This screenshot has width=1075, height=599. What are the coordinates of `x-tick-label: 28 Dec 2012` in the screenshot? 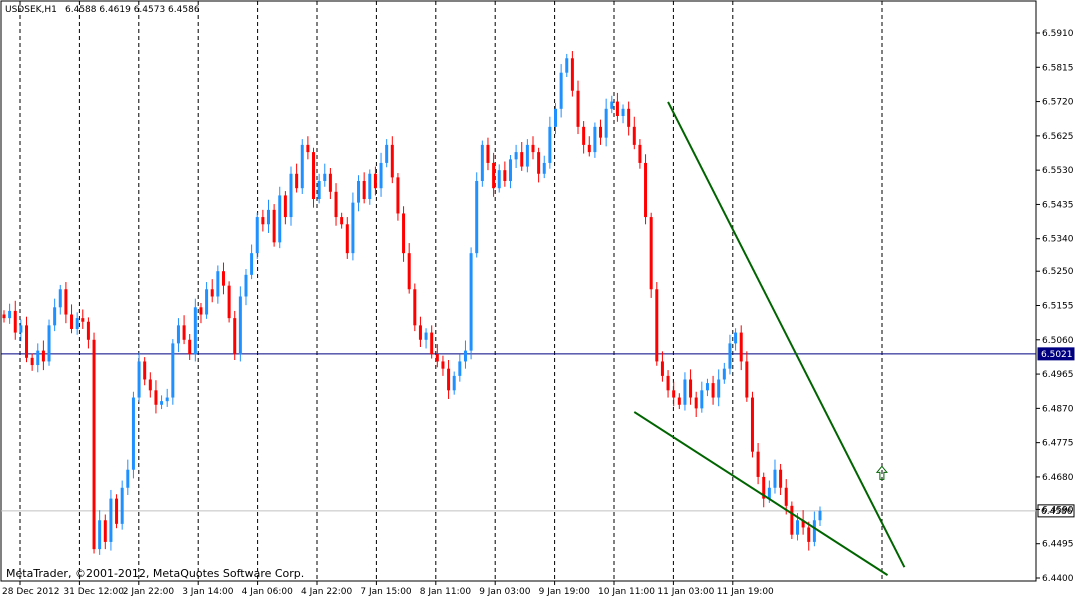 It's located at (31, 592).